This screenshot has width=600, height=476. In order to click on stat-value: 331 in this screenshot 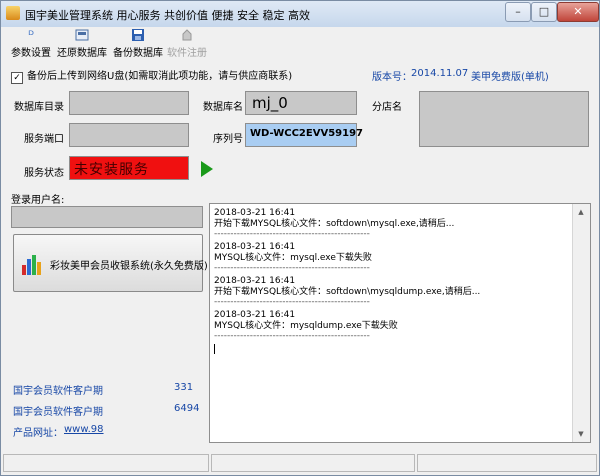, I will do `click(184, 387)`.